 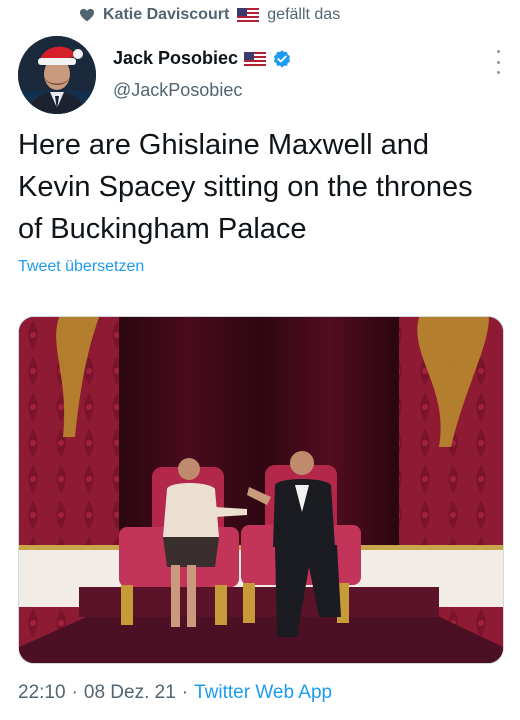 What do you see at coordinates (304, 14) in the screenshot?
I see `liked-label: gefällt das` at bounding box center [304, 14].